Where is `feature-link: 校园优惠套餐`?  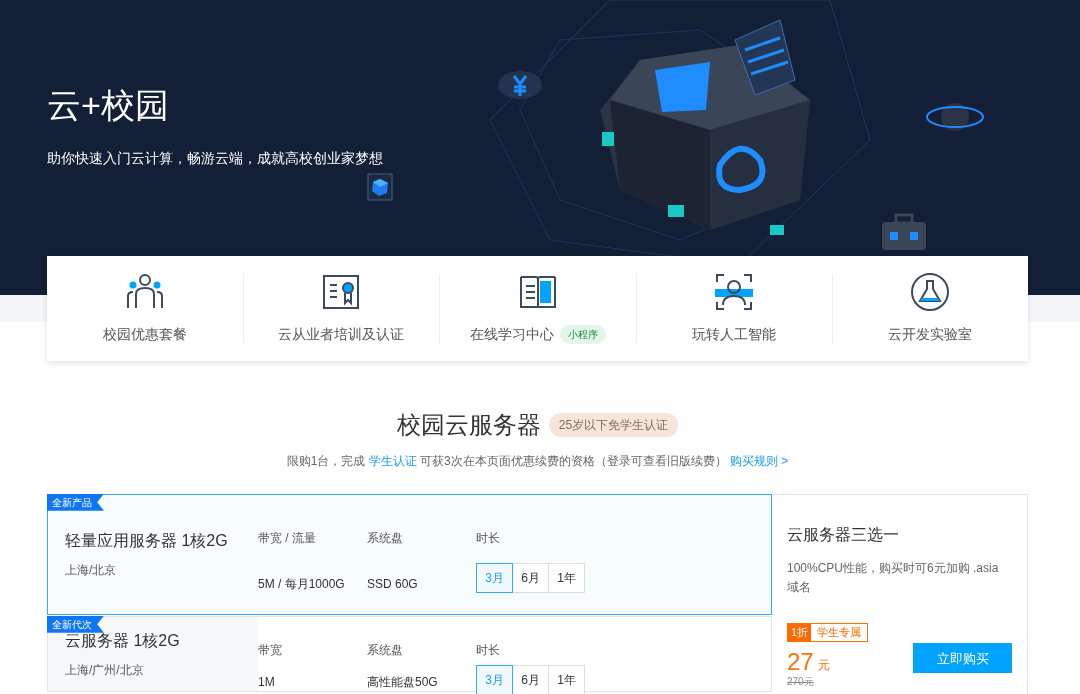
feature-link: 校园优惠套餐 is located at coordinates (145, 334).